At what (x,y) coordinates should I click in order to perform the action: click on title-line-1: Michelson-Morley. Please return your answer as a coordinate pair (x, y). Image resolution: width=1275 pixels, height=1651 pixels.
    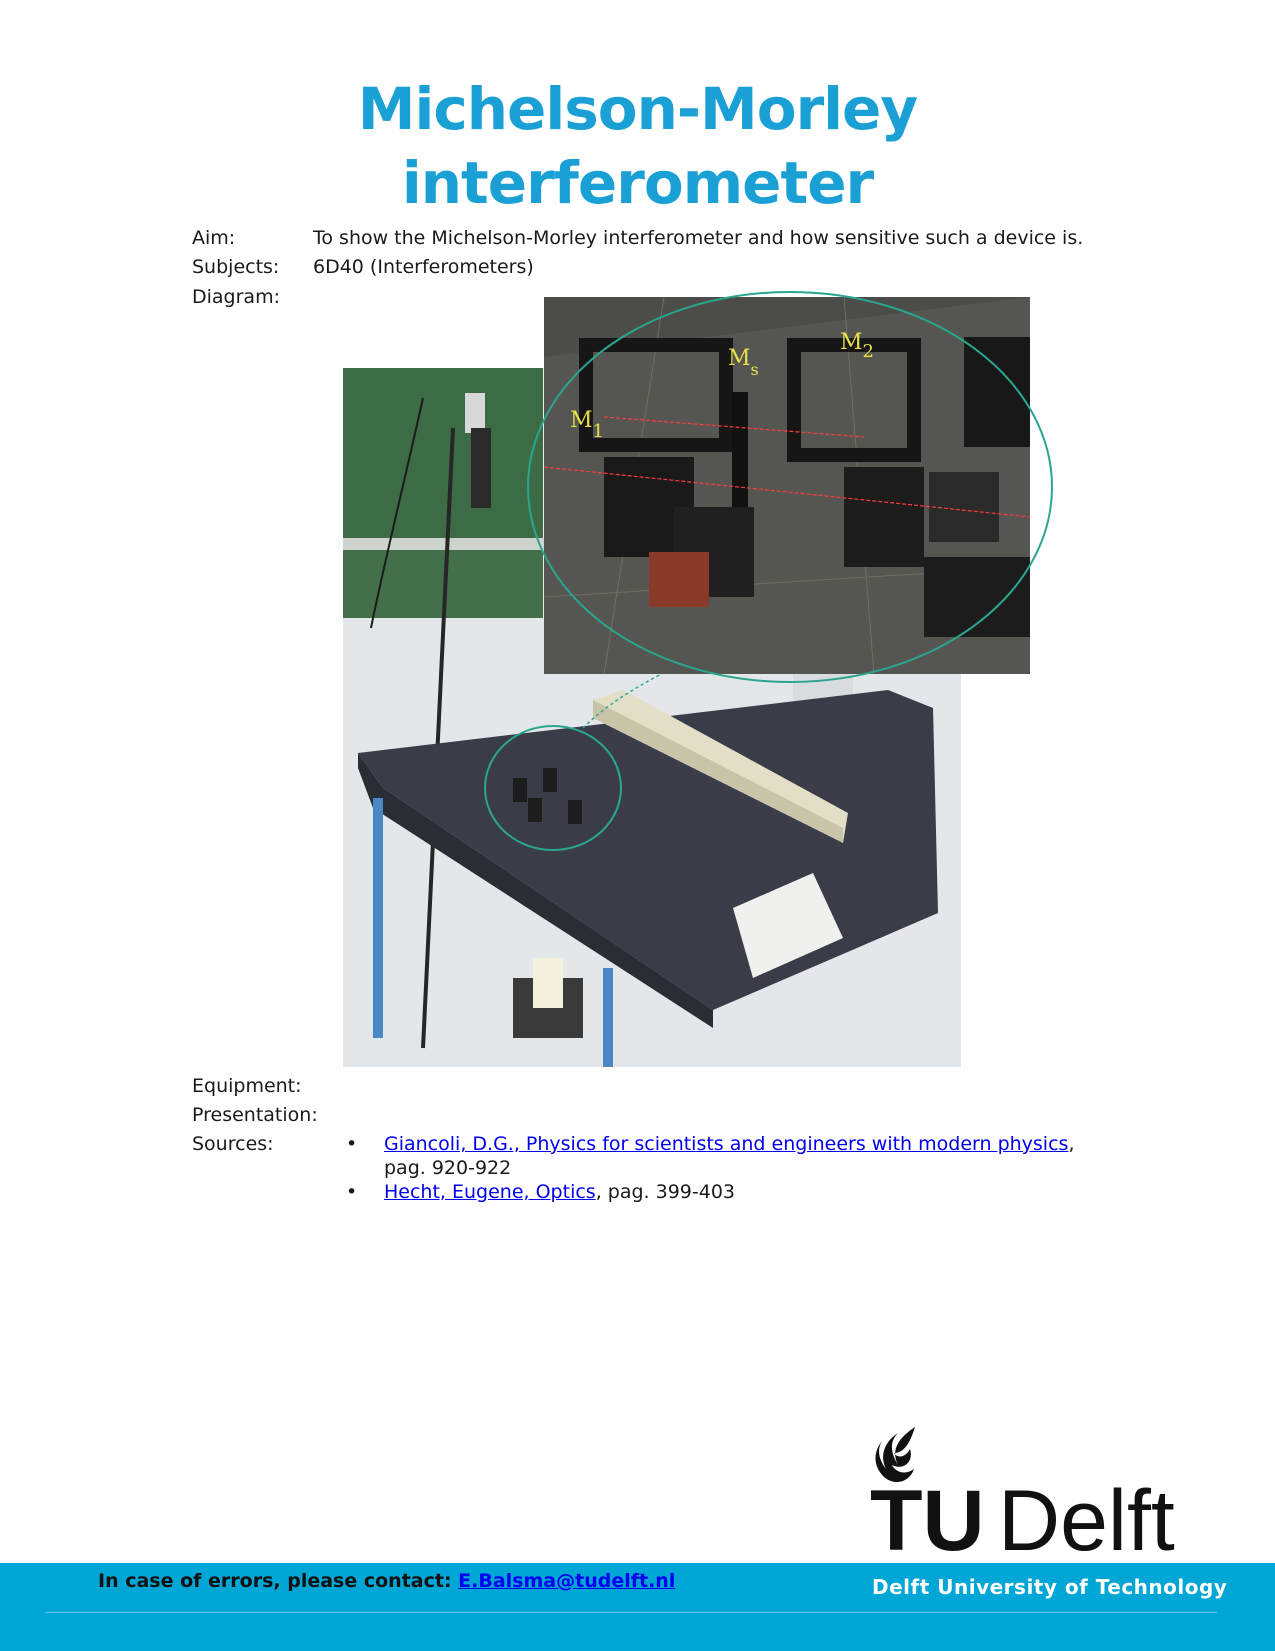
    Looking at the image, I should click on (637, 109).